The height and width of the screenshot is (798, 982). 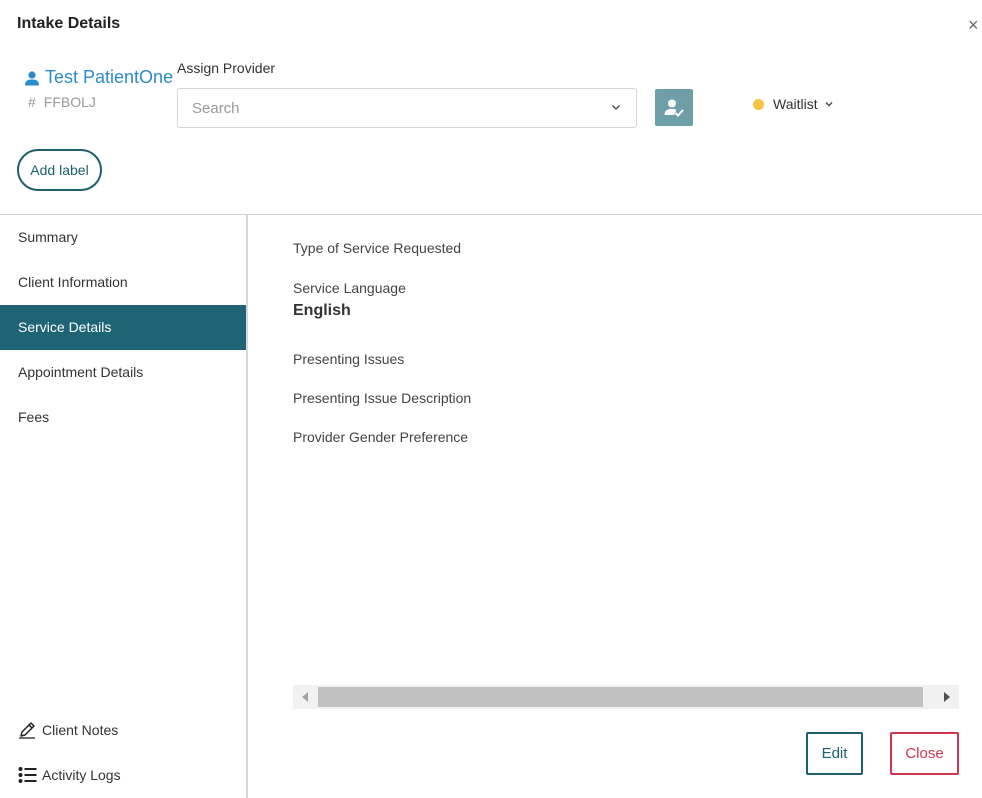 What do you see at coordinates (349, 288) in the screenshot?
I see `service-language-label: Service Language` at bounding box center [349, 288].